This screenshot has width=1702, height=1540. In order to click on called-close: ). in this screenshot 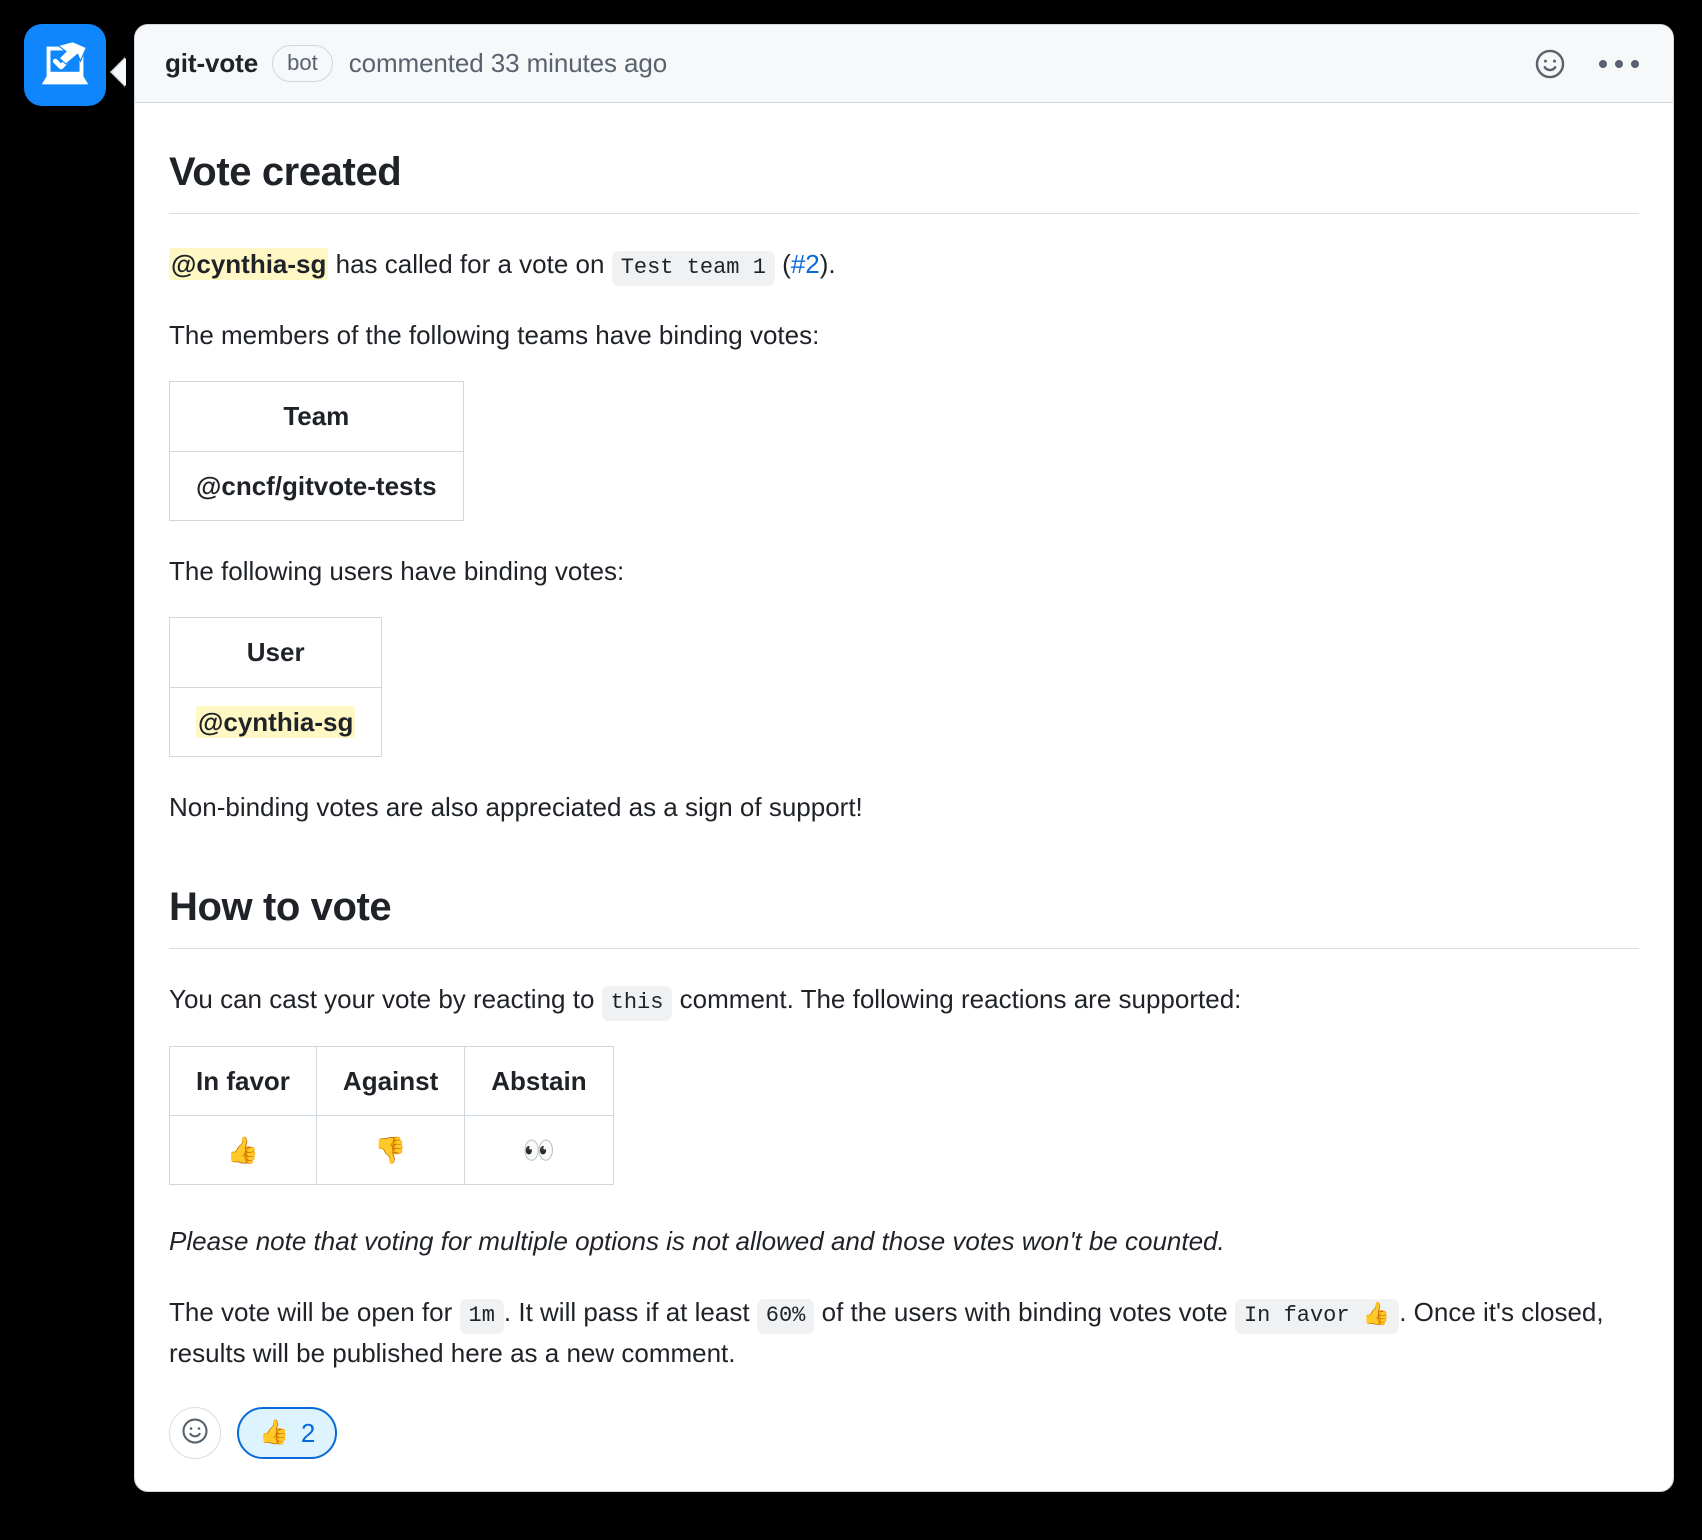, I will do `click(827, 264)`.